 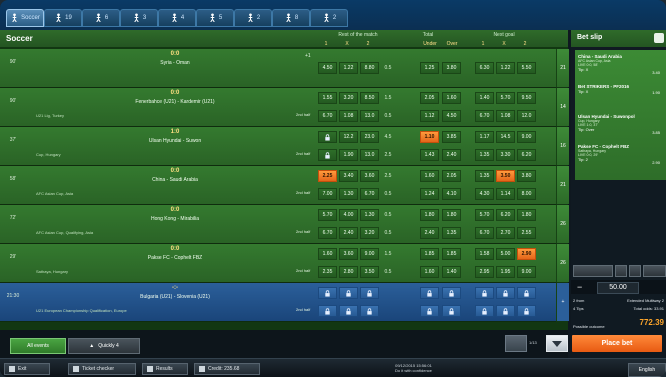 What do you see at coordinates (484, 176) in the screenshot?
I see `odds-button: 1.35` at bounding box center [484, 176].